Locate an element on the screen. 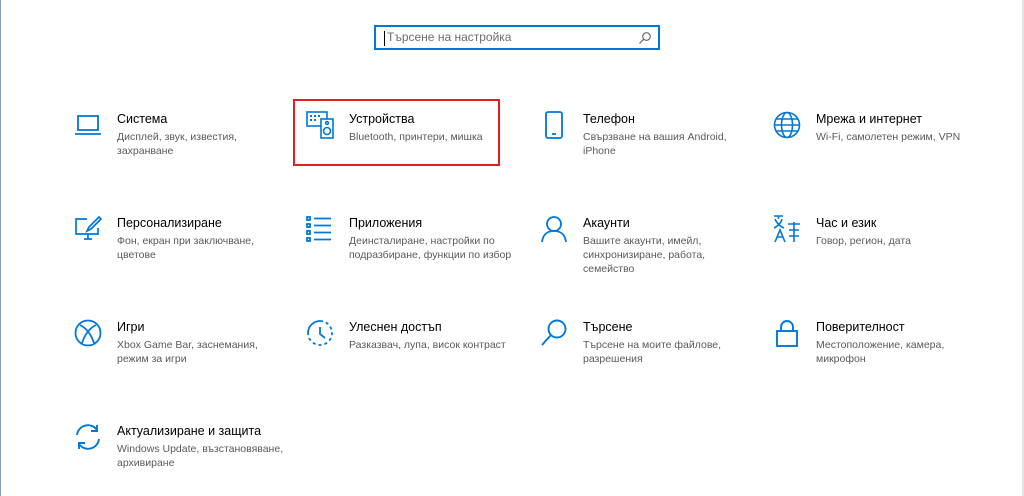  globe-icon is located at coordinates (787, 125).